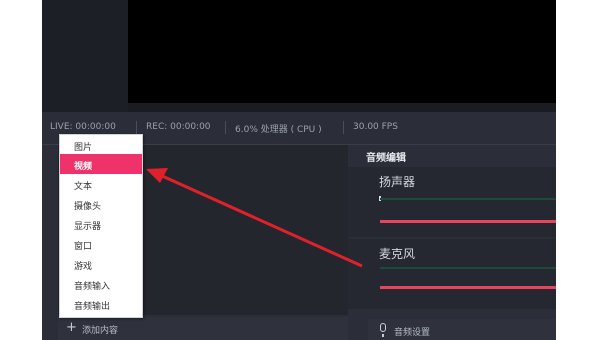 The width and height of the screenshot is (600, 340). Describe the element at coordinates (397, 182) in the screenshot. I see `channel-name: 扬声器` at that location.